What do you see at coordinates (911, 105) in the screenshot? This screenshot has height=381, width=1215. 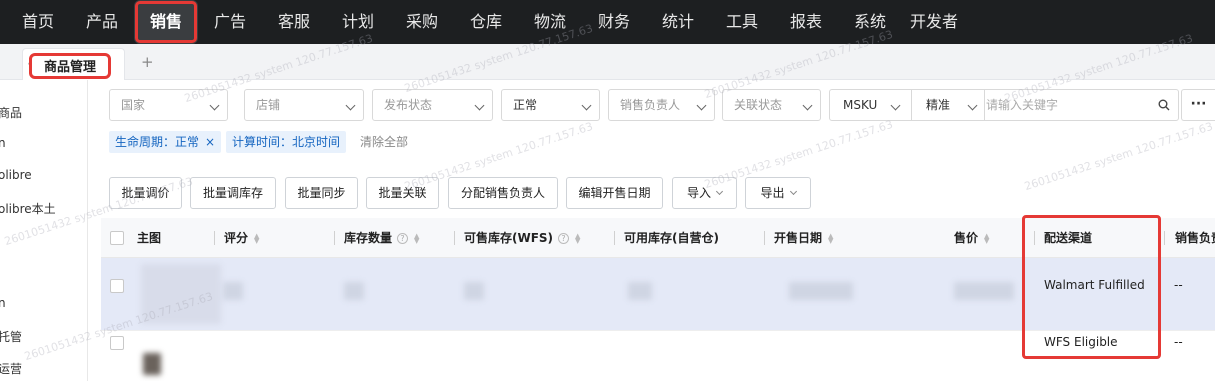 I see `divider` at bounding box center [911, 105].